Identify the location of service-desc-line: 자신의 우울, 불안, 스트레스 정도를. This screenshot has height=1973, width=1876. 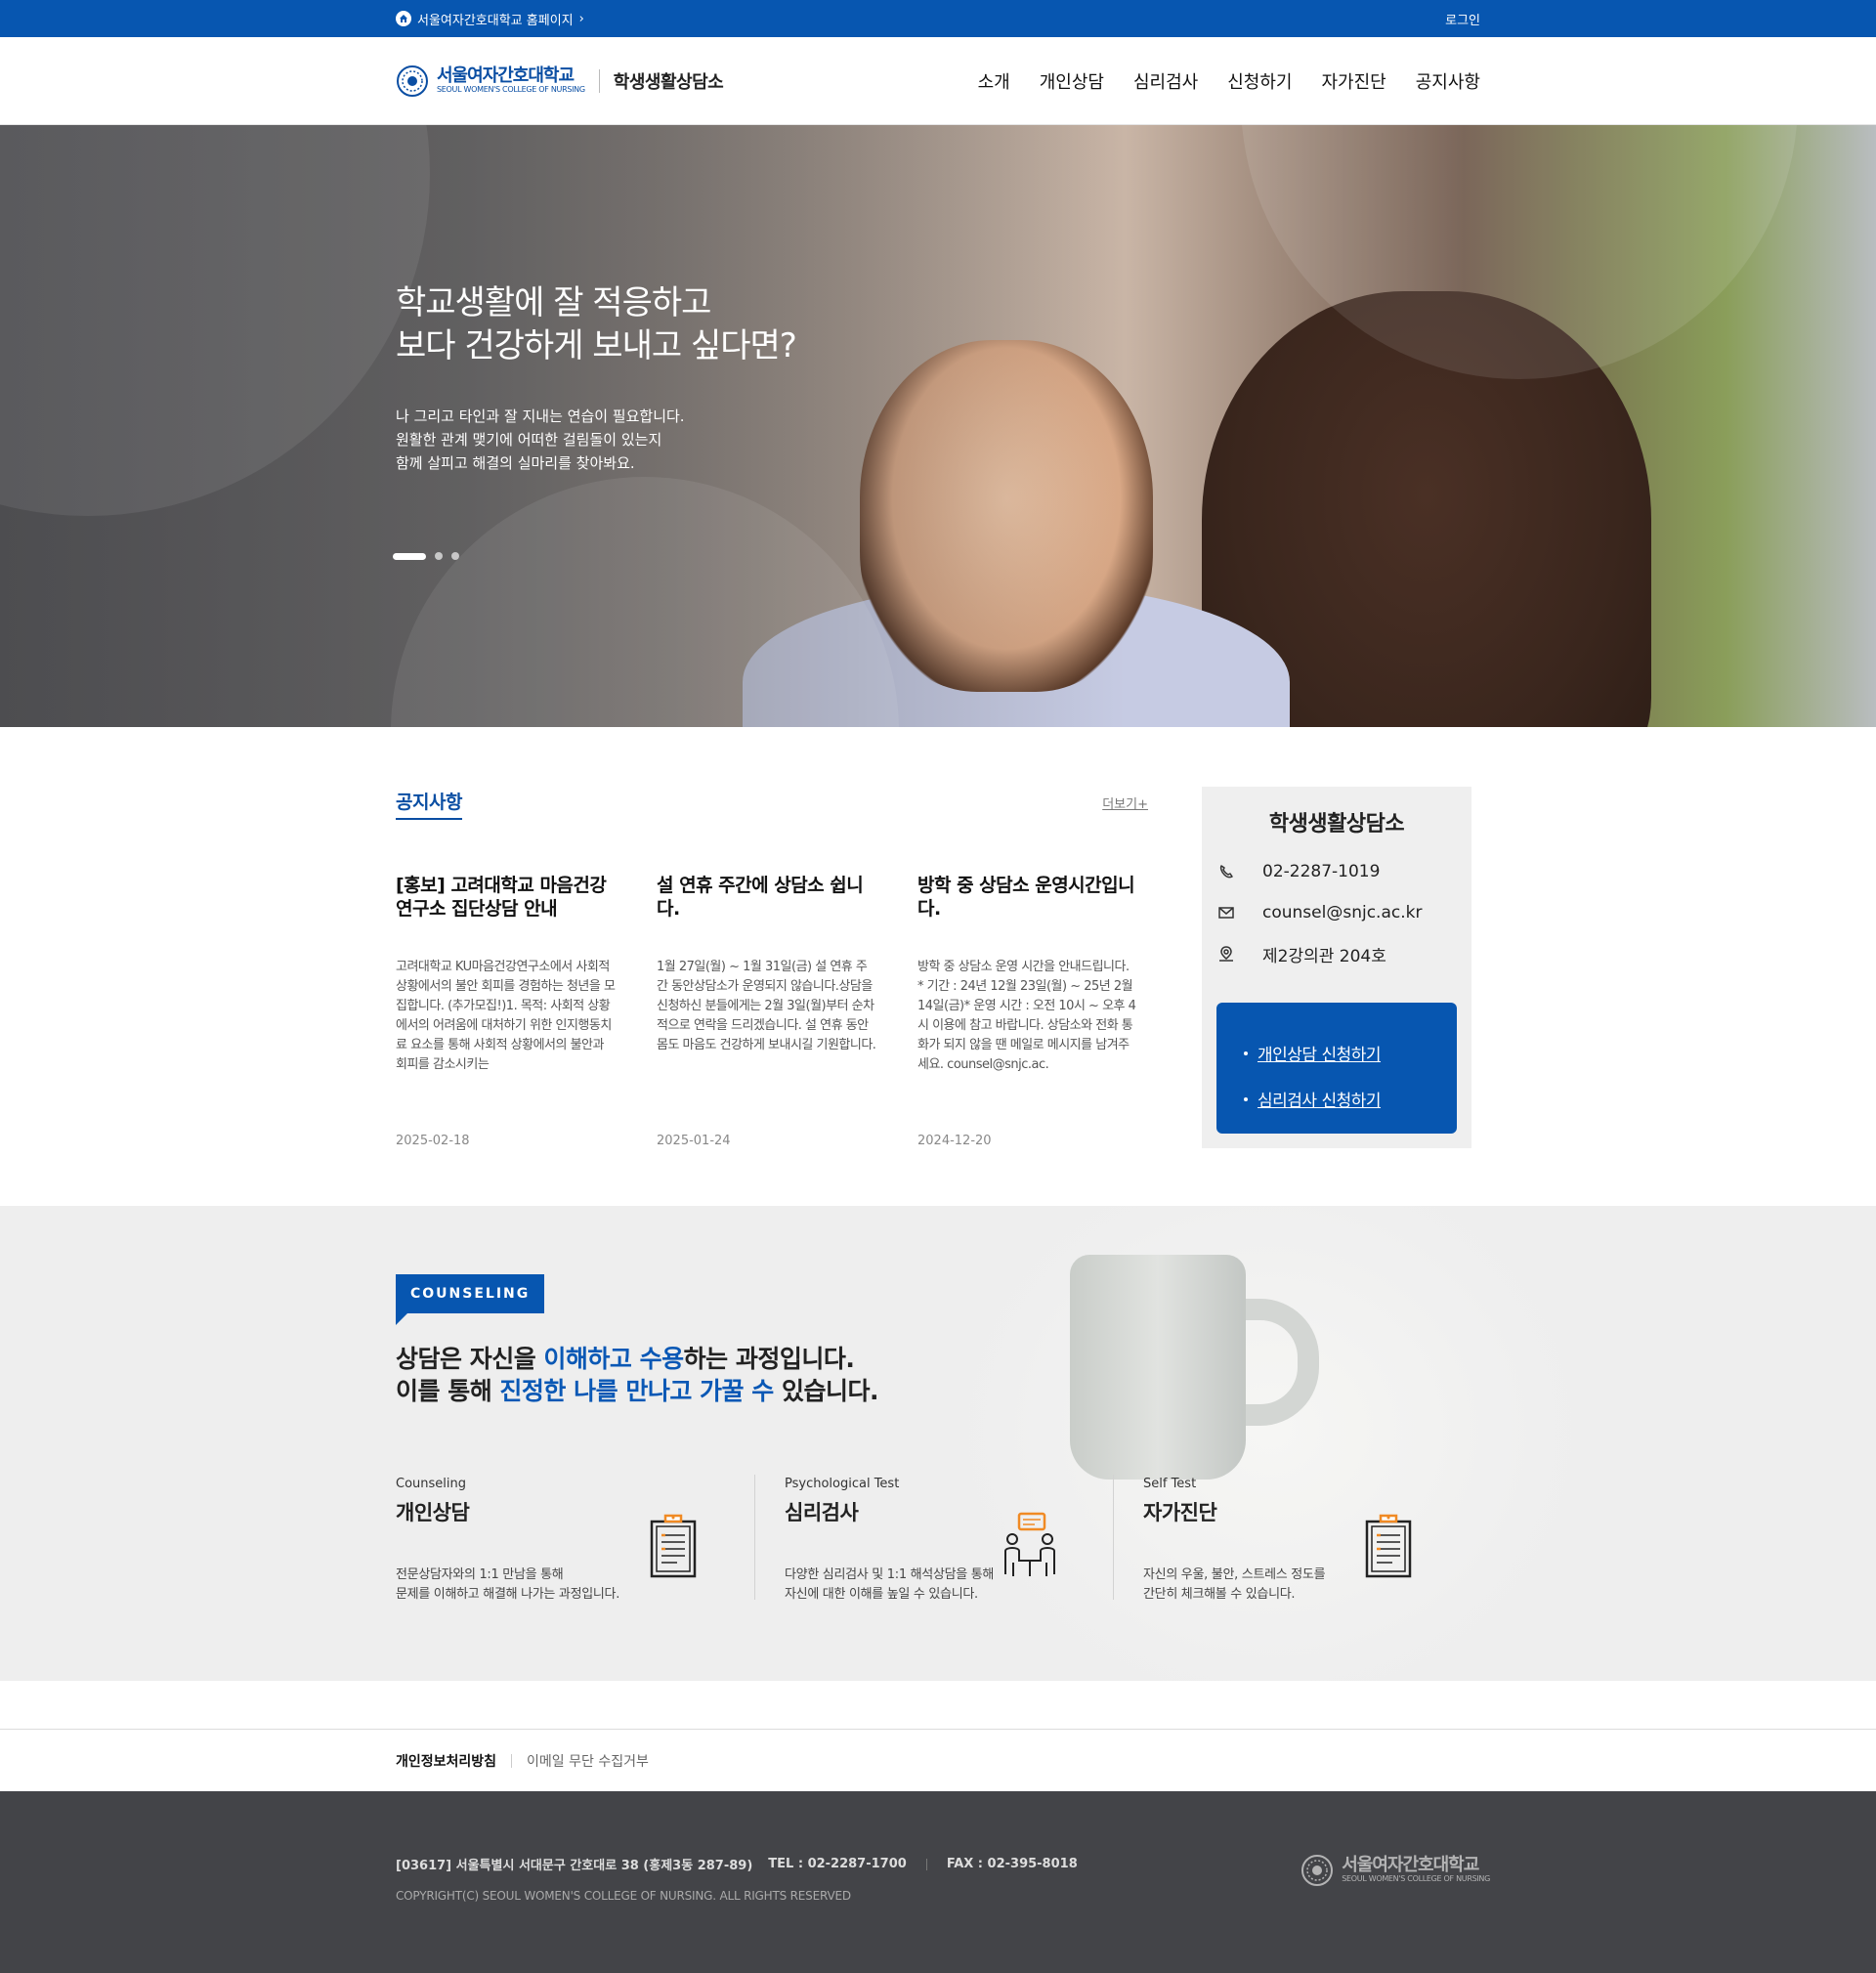
(1234, 1574).